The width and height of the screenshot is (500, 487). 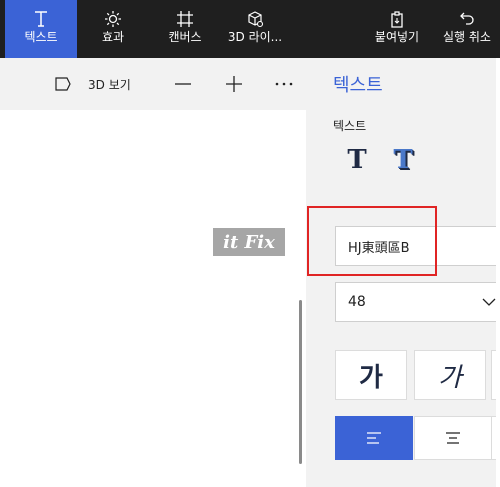 I want to click on canvas-icon, so click(x=185, y=15).